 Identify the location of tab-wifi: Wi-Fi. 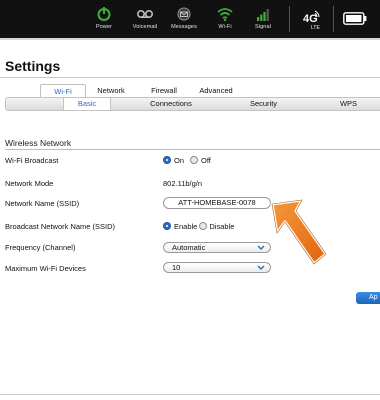
(63, 91).